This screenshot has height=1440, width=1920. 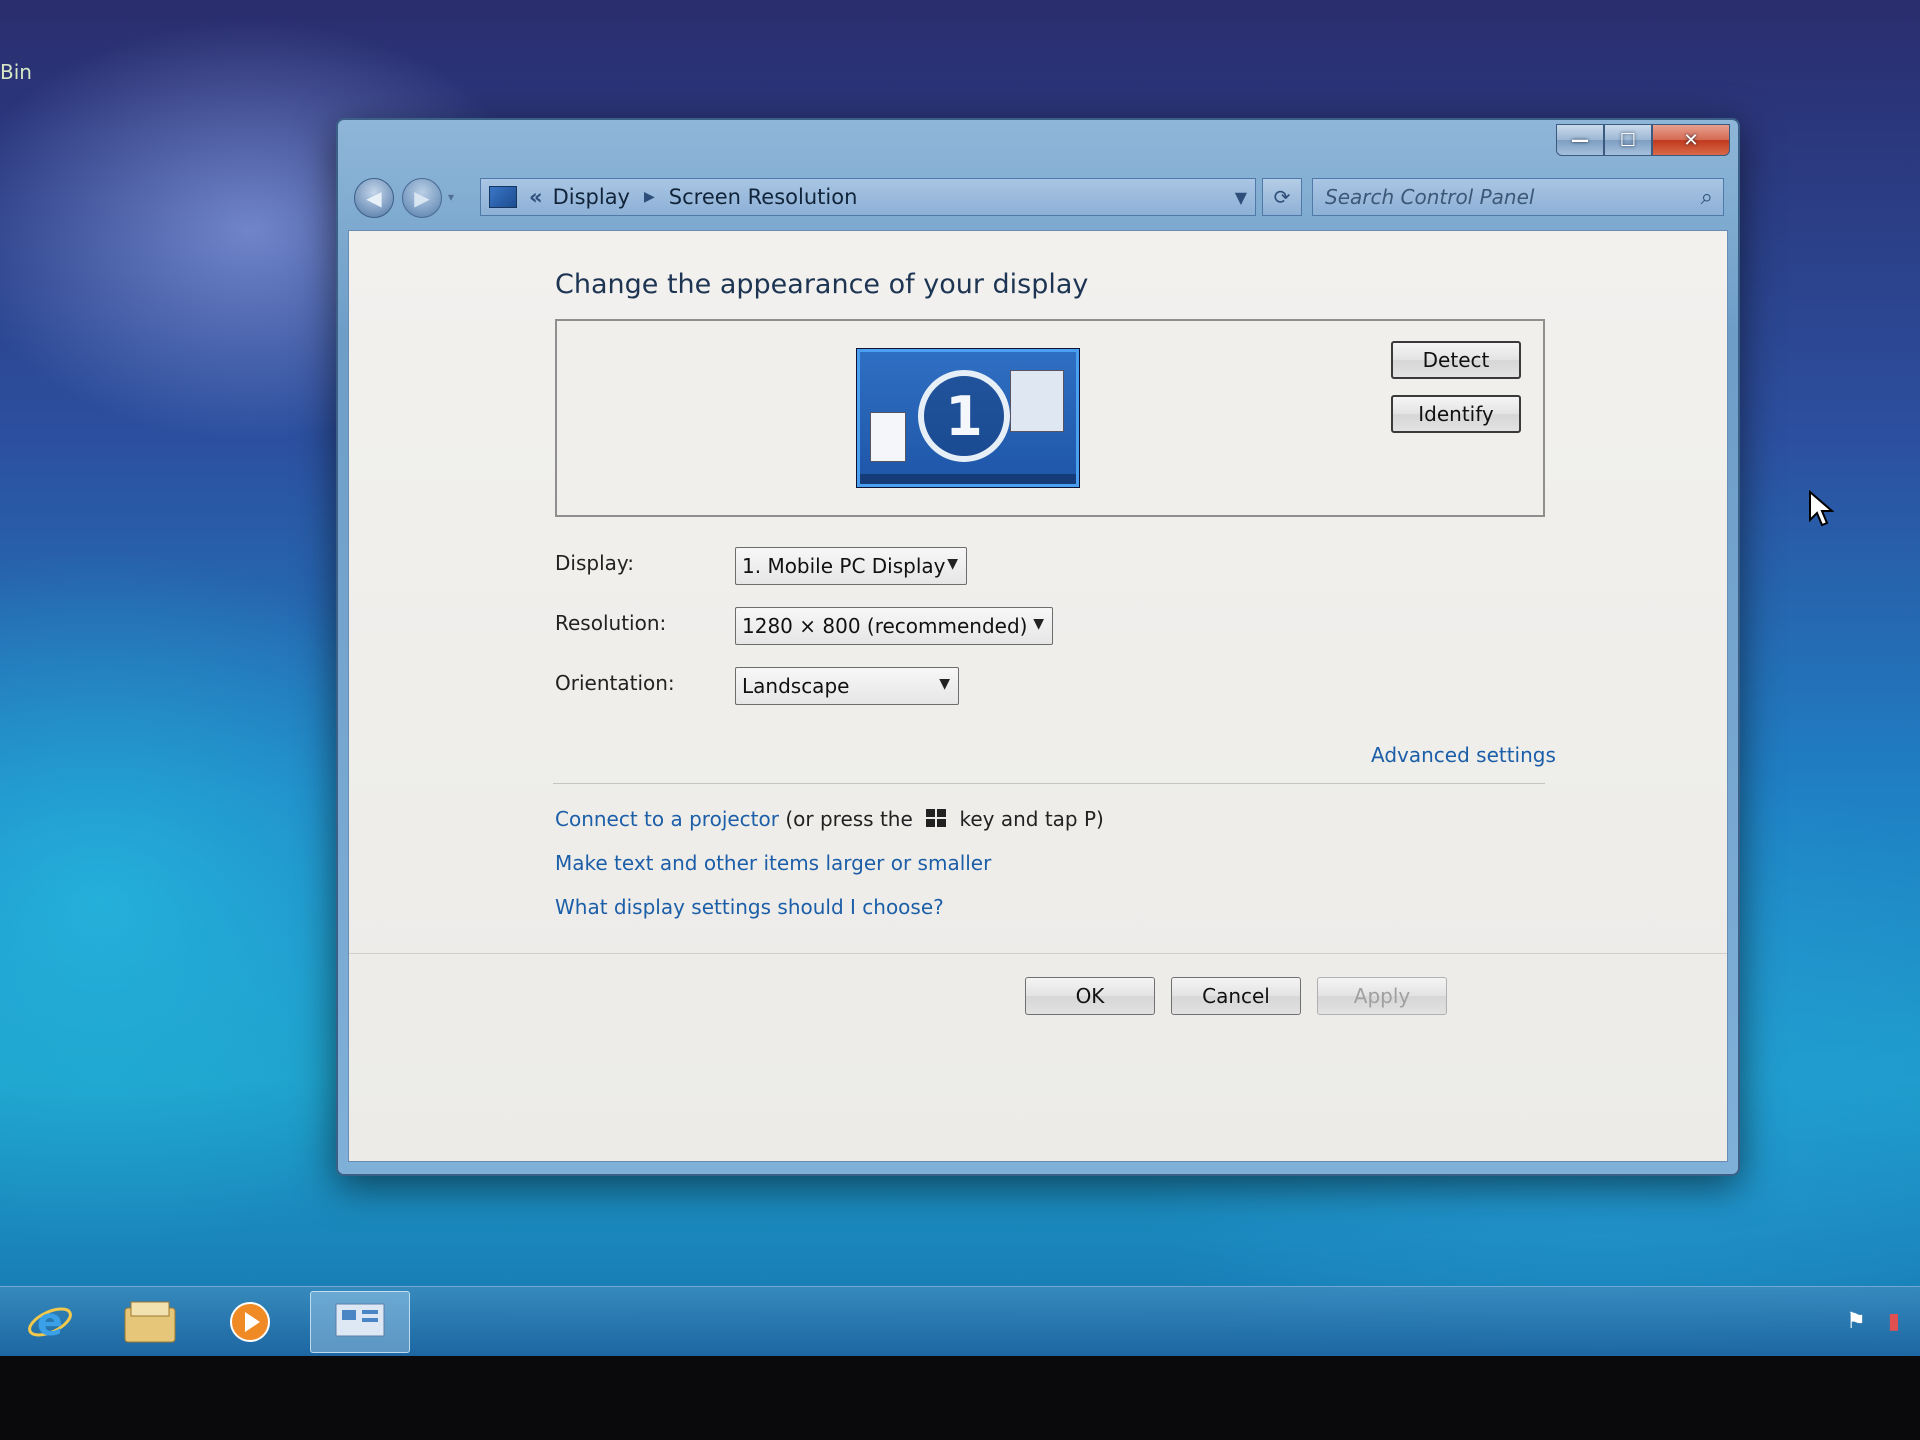 I want to click on forward-button: ▶, so click(x=422, y=198).